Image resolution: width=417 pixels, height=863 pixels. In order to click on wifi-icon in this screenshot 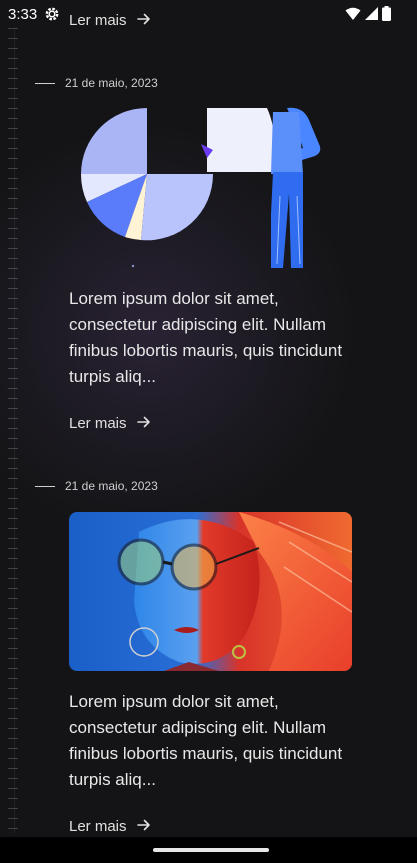, I will do `click(353, 16)`.